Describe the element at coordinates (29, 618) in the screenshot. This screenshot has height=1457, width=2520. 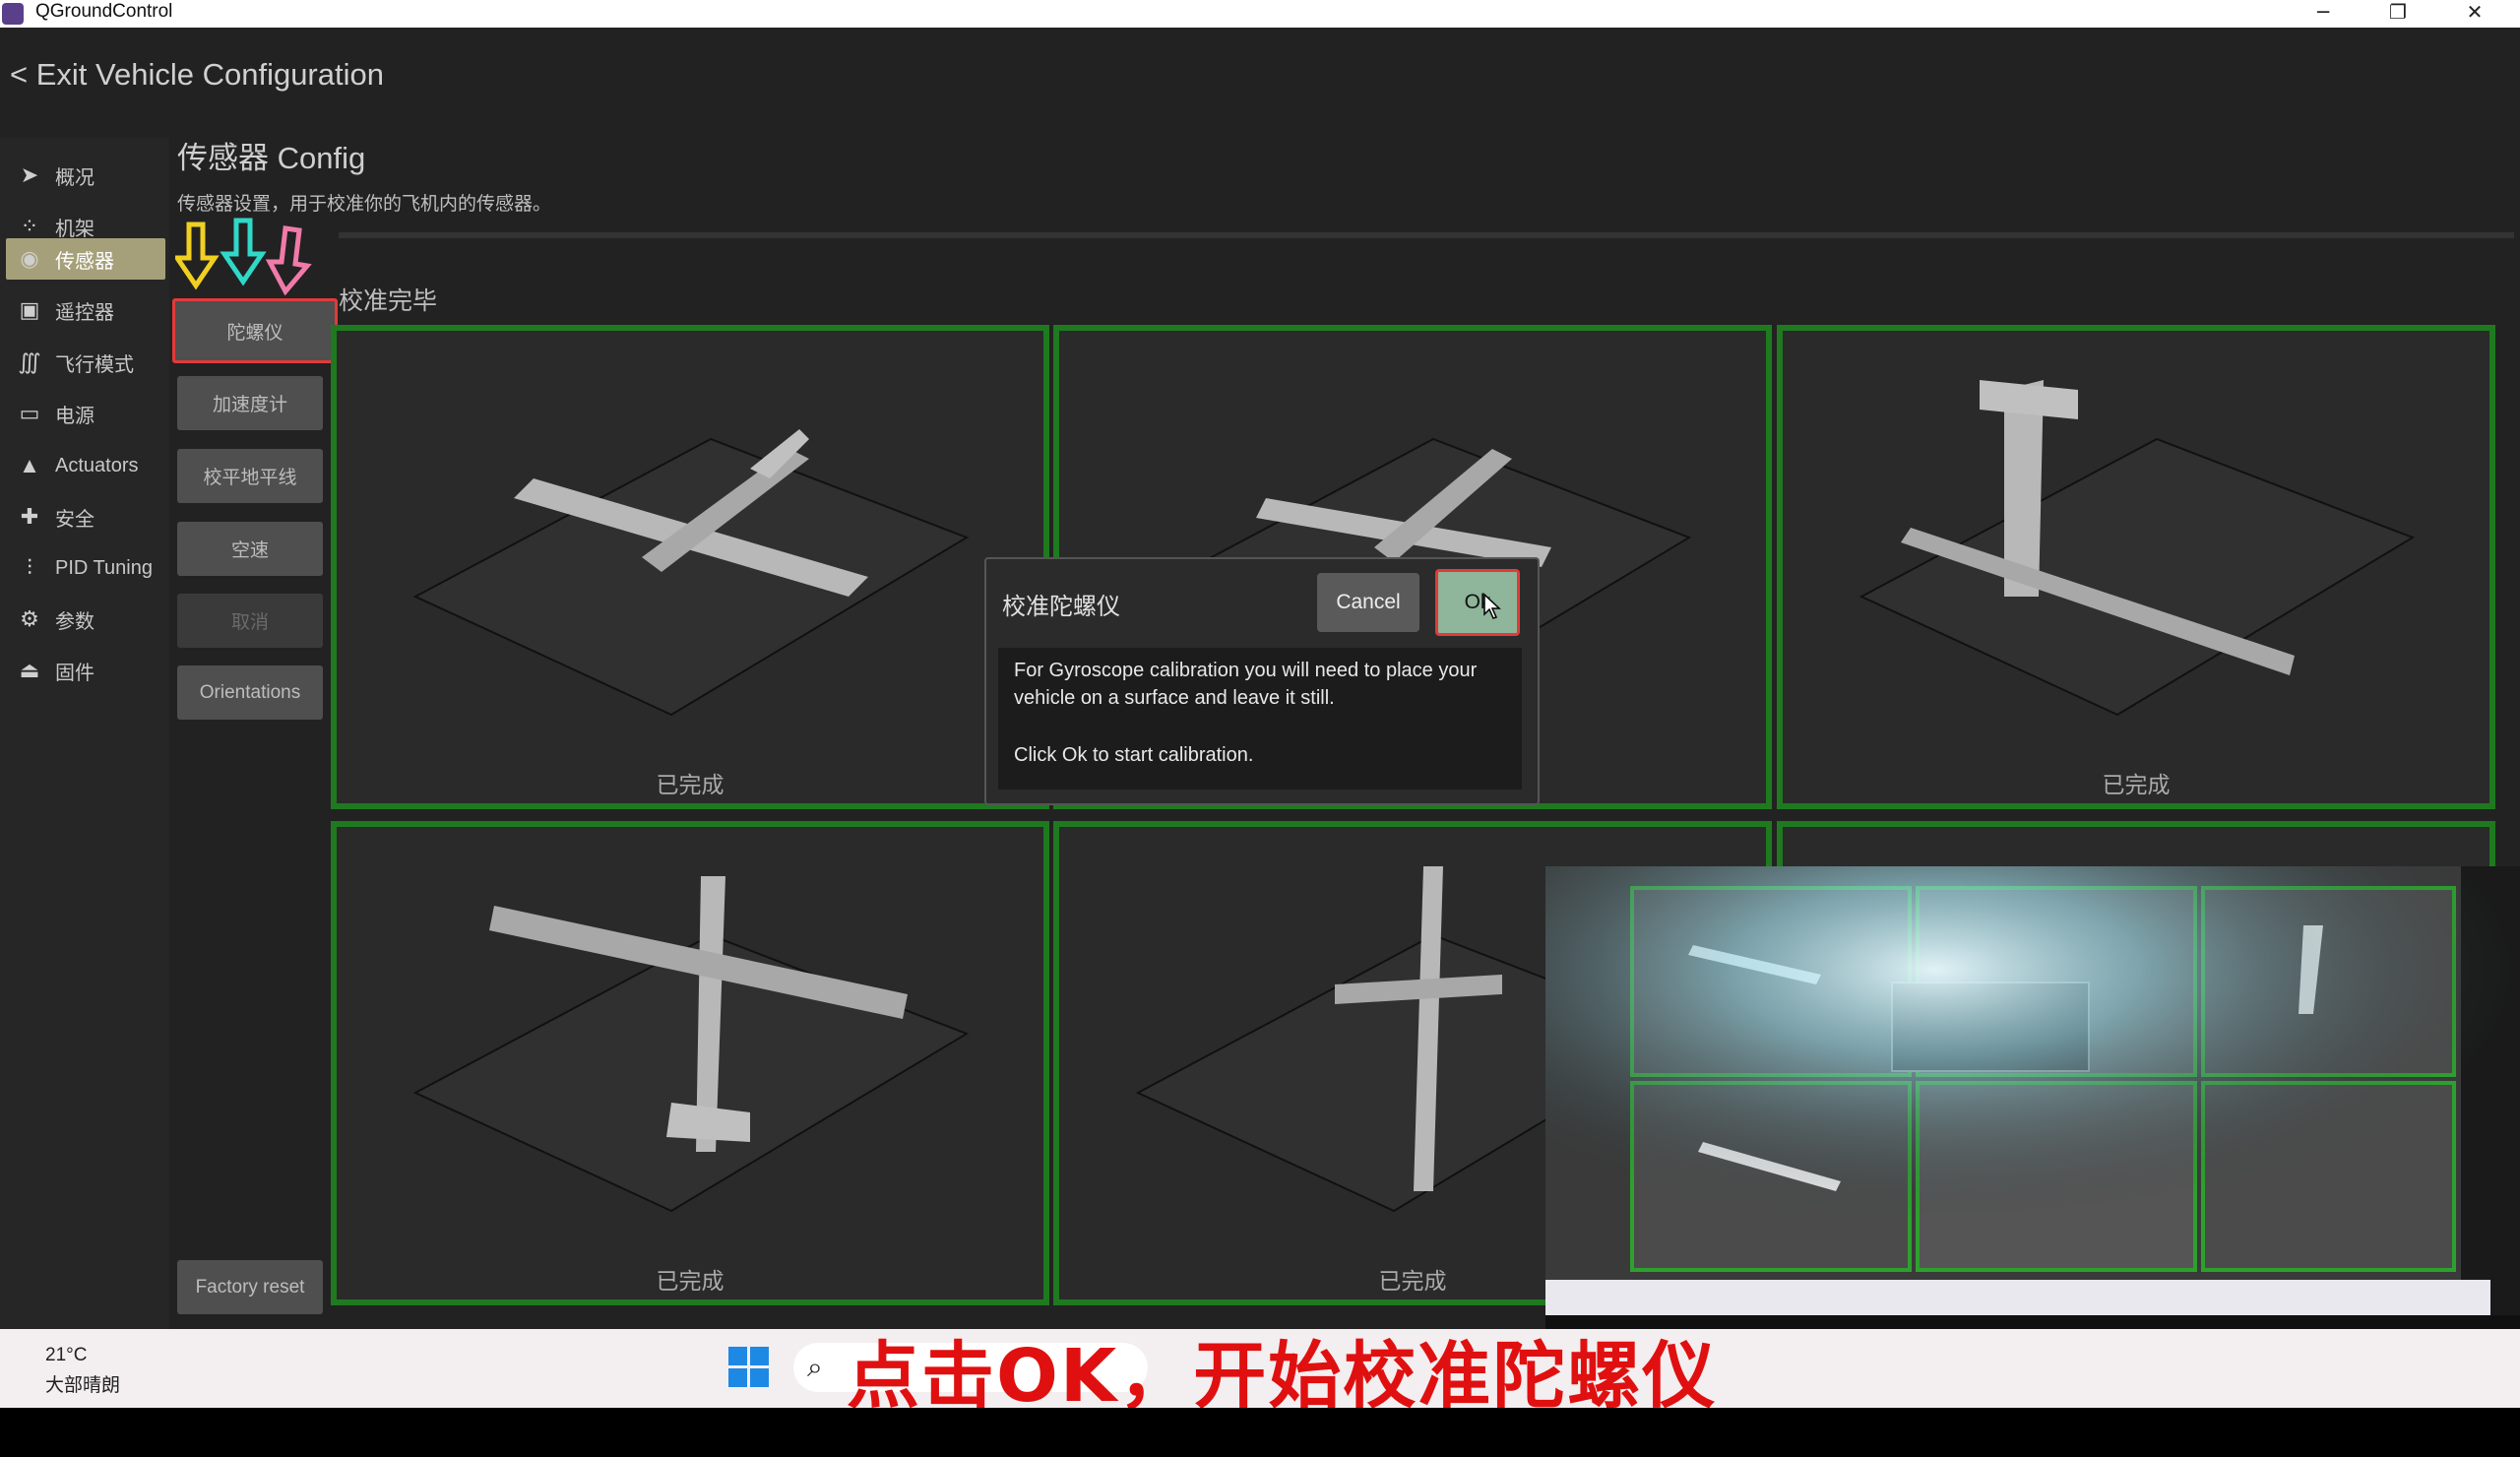
I see `parameters-icon: ⚙` at that location.